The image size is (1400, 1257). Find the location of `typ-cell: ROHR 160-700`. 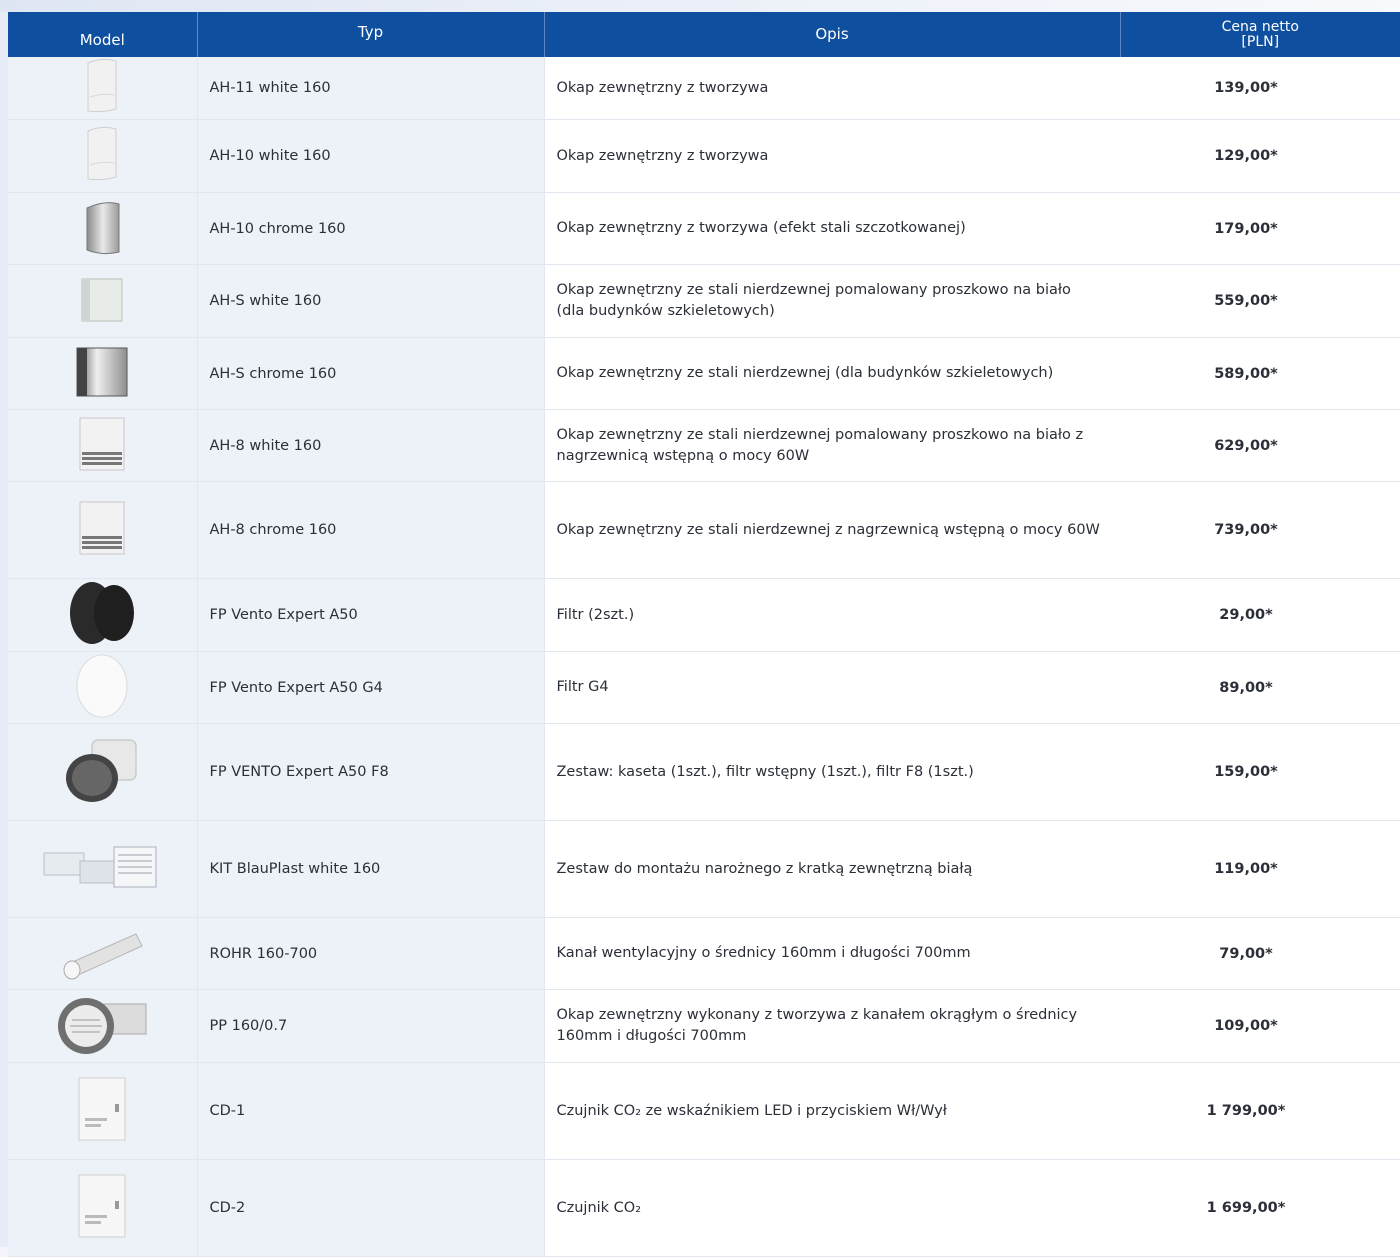

typ-cell: ROHR 160-700 is located at coordinates (370, 954).